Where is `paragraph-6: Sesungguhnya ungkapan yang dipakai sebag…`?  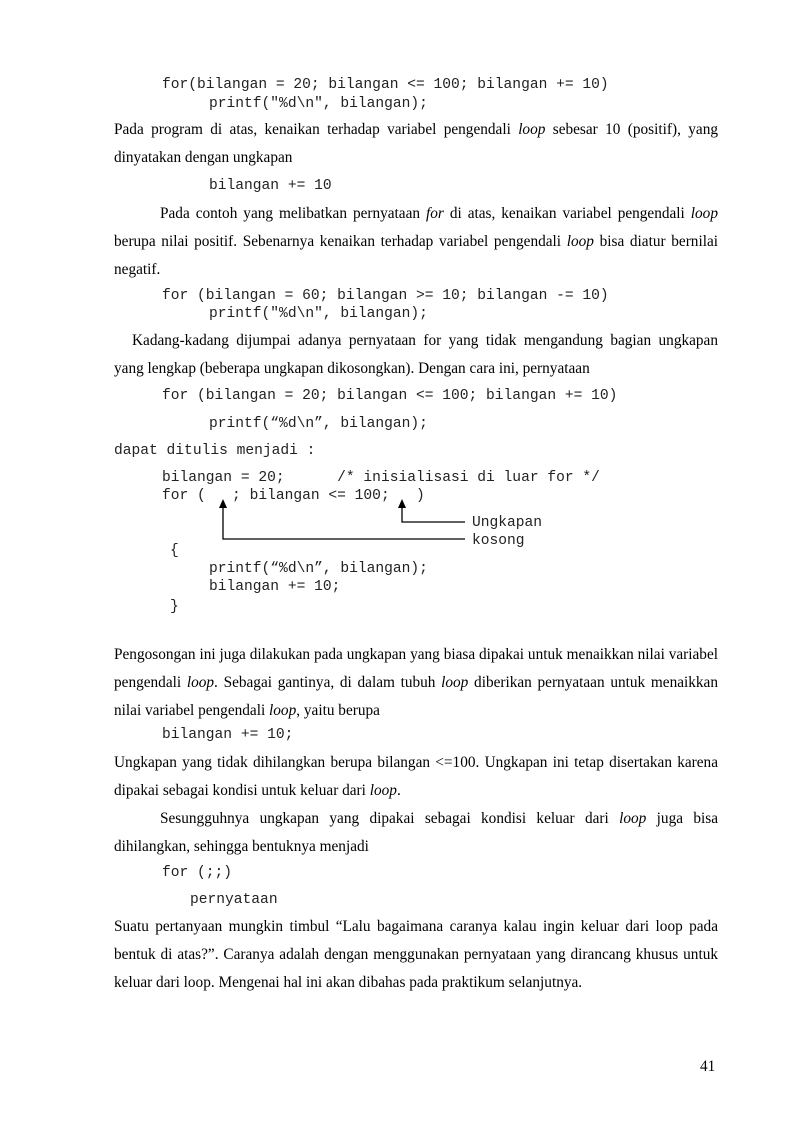 paragraph-6: Sesungguhnya ungkapan yang dipakai sebag… is located at coordinates (416, 832).